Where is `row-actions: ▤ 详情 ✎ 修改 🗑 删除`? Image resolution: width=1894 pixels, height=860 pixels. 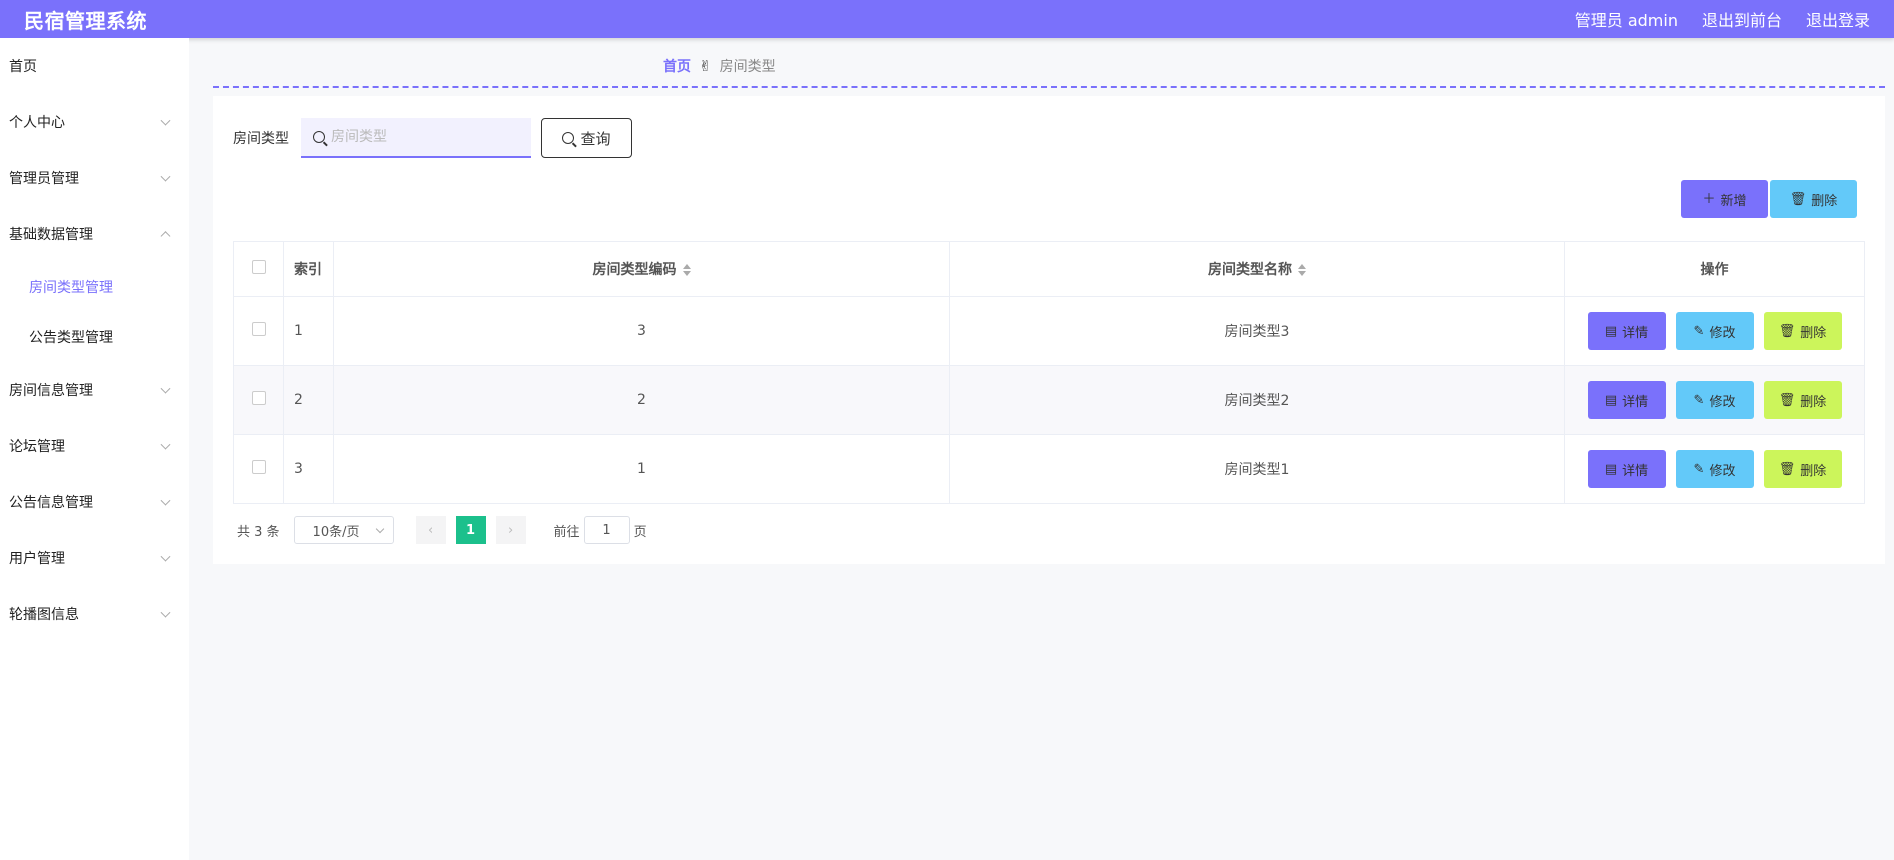 row-actions: ▤ 详情 ✎ 修改 🗑 删除 is located at coordinates (1714, 469).